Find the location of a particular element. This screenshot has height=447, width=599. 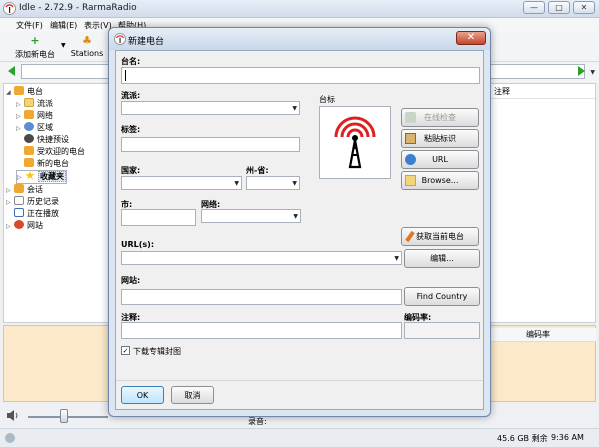

notes-column-header: 注释 is located at coordinates (543, 92).